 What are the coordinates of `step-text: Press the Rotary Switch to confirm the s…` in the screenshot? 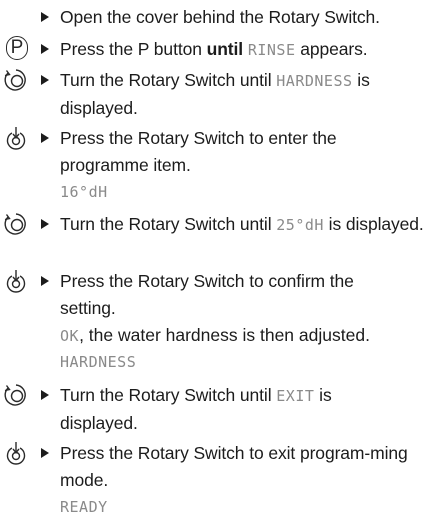 It's located at (207, 294).